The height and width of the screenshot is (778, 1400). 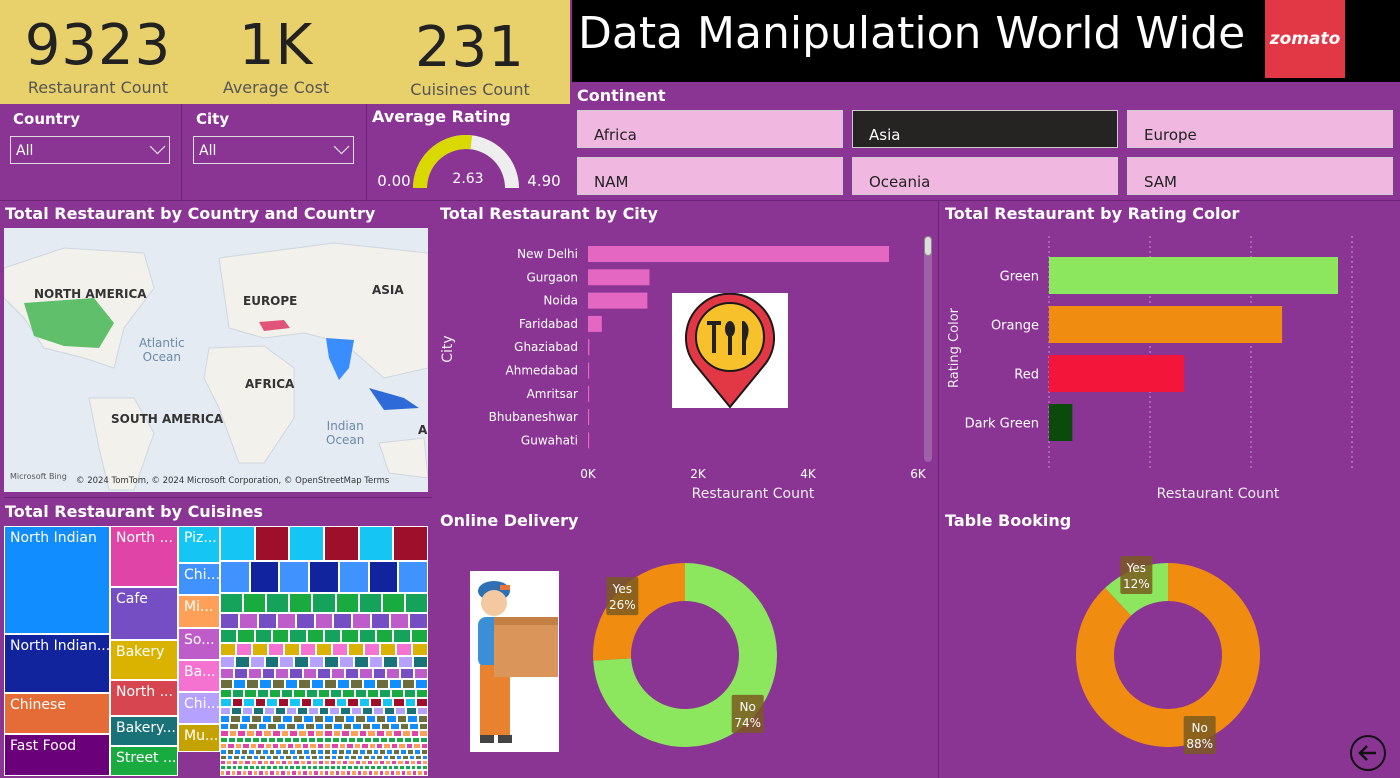 I want to click on treemap-cell: Chinese, so click(x=57, y=713).